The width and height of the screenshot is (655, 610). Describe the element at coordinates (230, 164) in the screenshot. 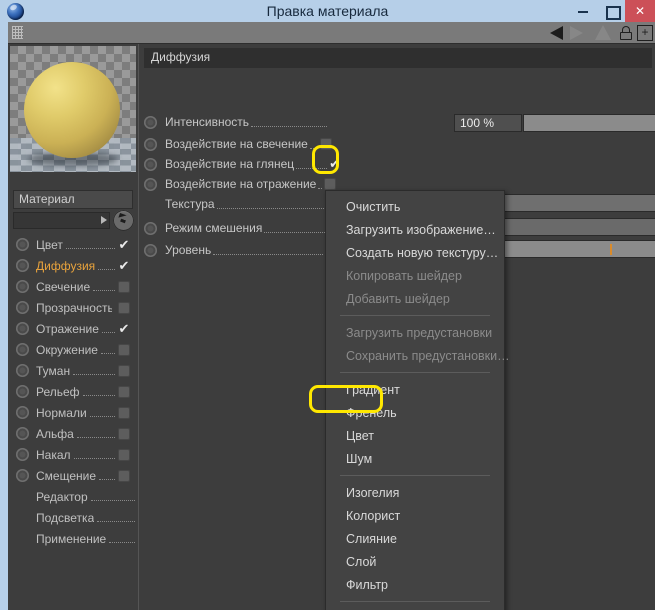

I see `row-label: Воздействие на глянец` at that location.